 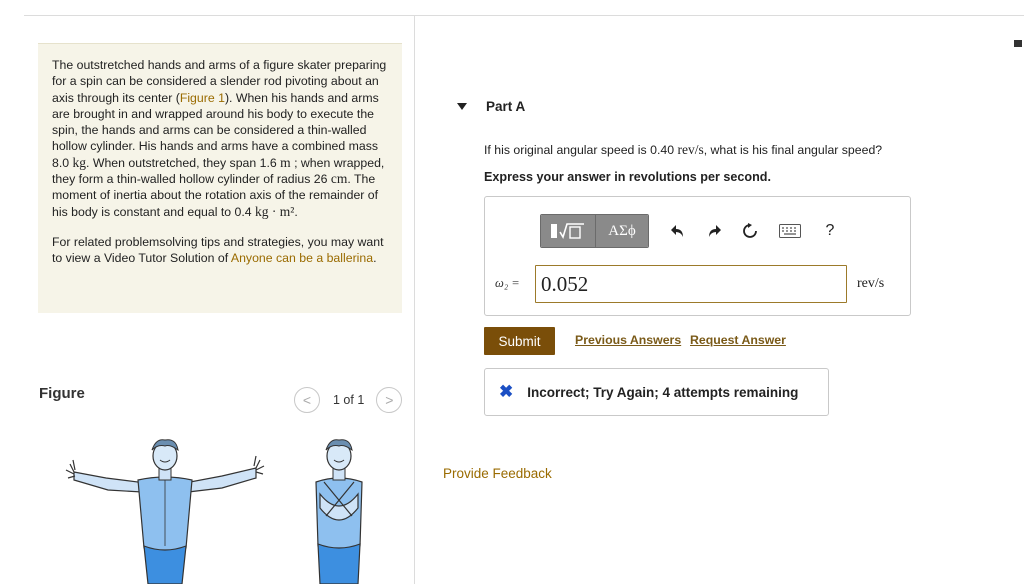 I want to click on symbols-button: ΑΣϕ, so click(x=622, y=231).